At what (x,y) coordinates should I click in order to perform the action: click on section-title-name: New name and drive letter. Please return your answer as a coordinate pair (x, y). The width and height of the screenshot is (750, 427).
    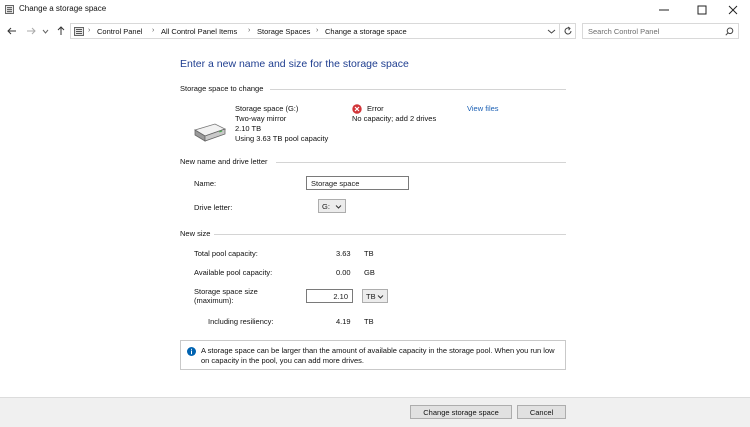
    Looking at the image, I should click on (224, 161).